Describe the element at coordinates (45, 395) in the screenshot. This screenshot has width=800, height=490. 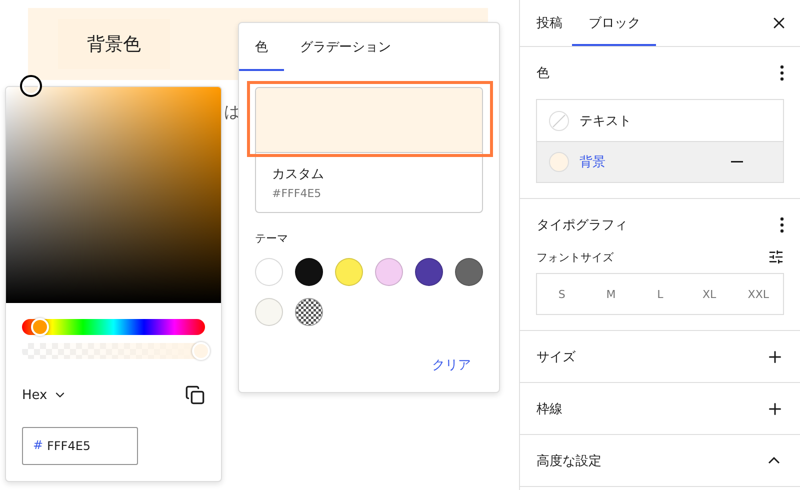
I see `format-select: Hex` at that location.